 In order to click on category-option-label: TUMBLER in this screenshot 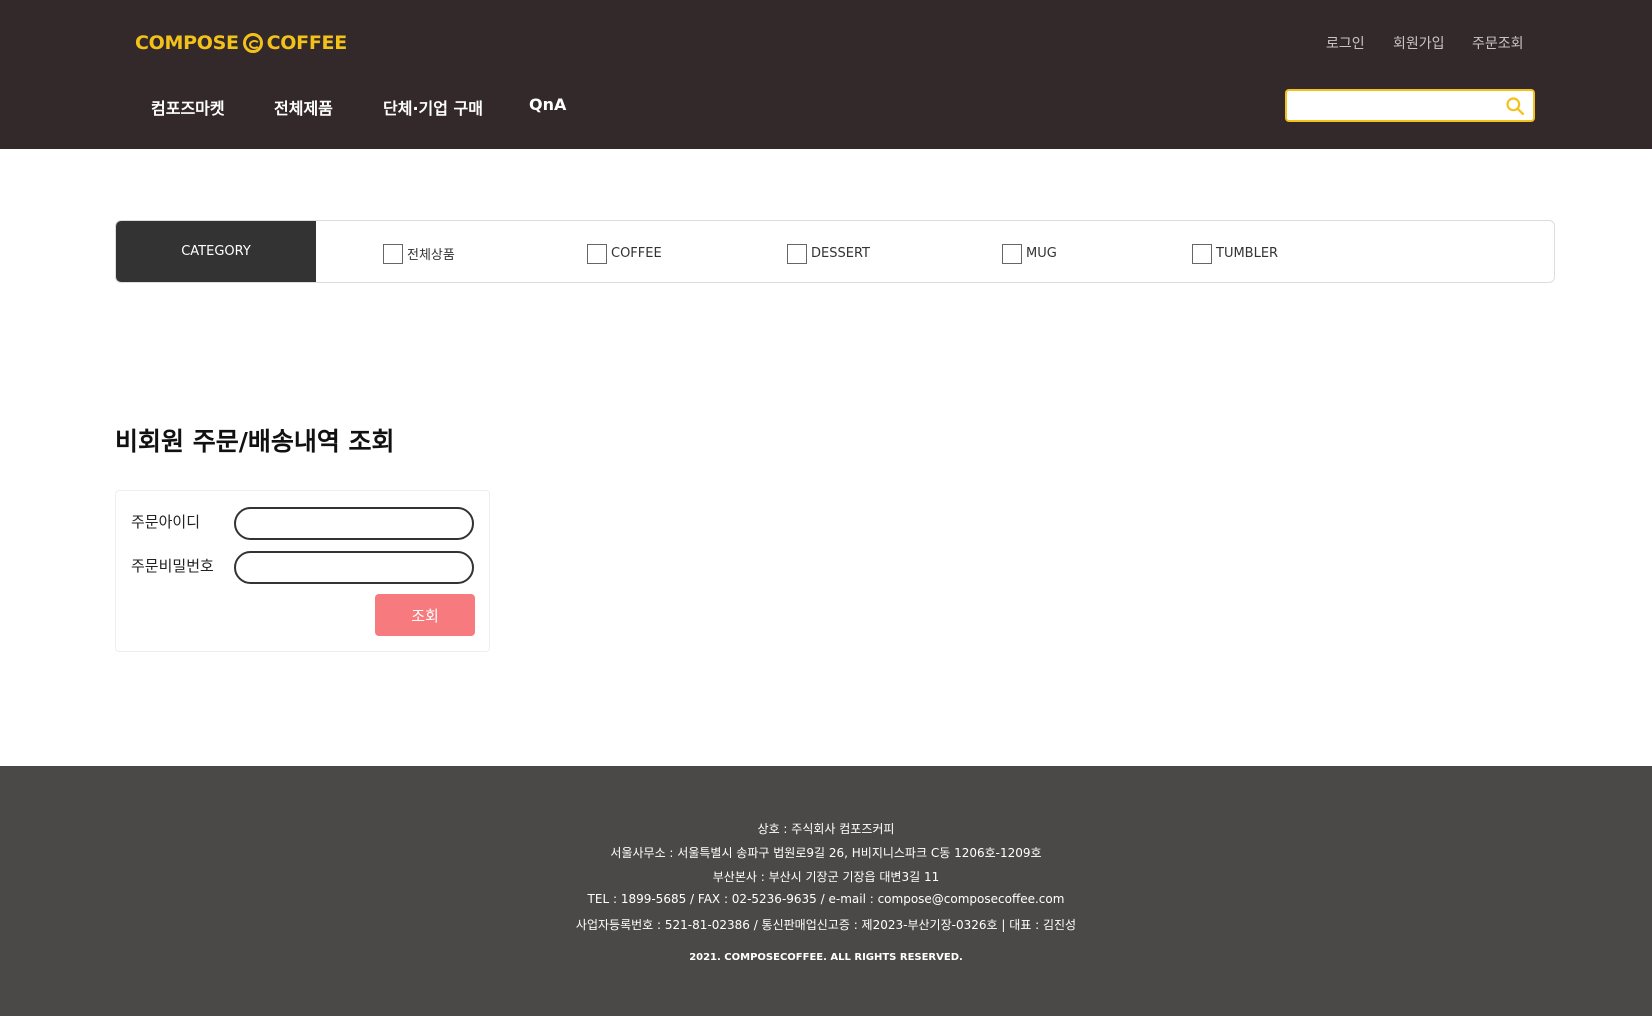, I will do `click(1247, 253)`.